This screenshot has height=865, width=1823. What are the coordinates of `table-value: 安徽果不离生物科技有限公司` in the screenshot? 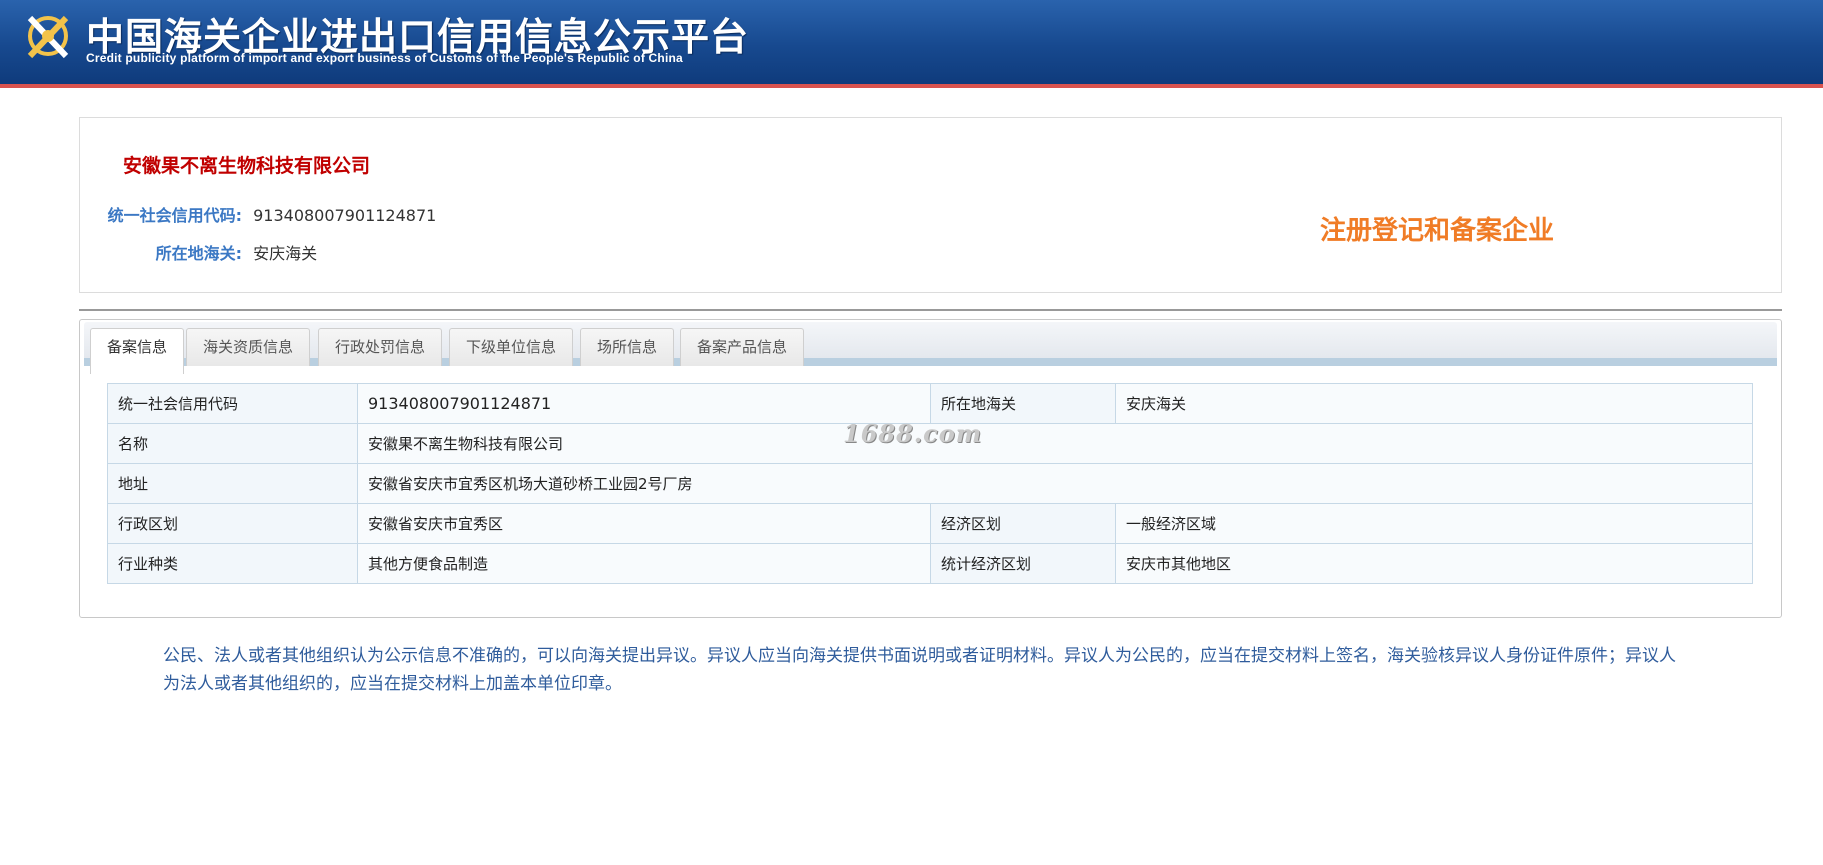 It's located at (1055, 443).